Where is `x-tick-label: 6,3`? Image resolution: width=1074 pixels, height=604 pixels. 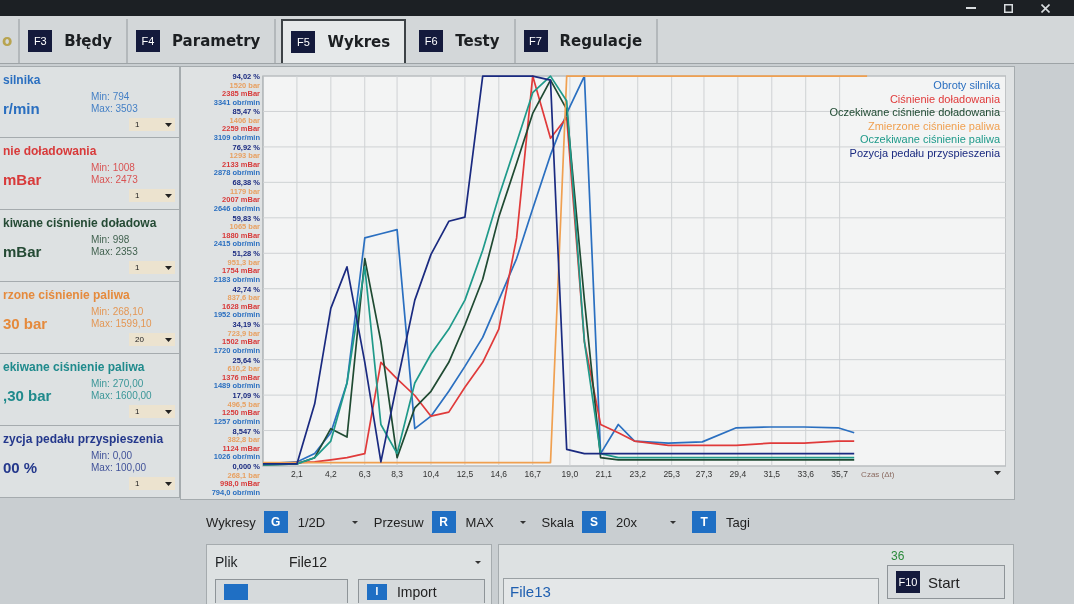 x-tick-label: 6,3 is located at coordinates (364, 474).